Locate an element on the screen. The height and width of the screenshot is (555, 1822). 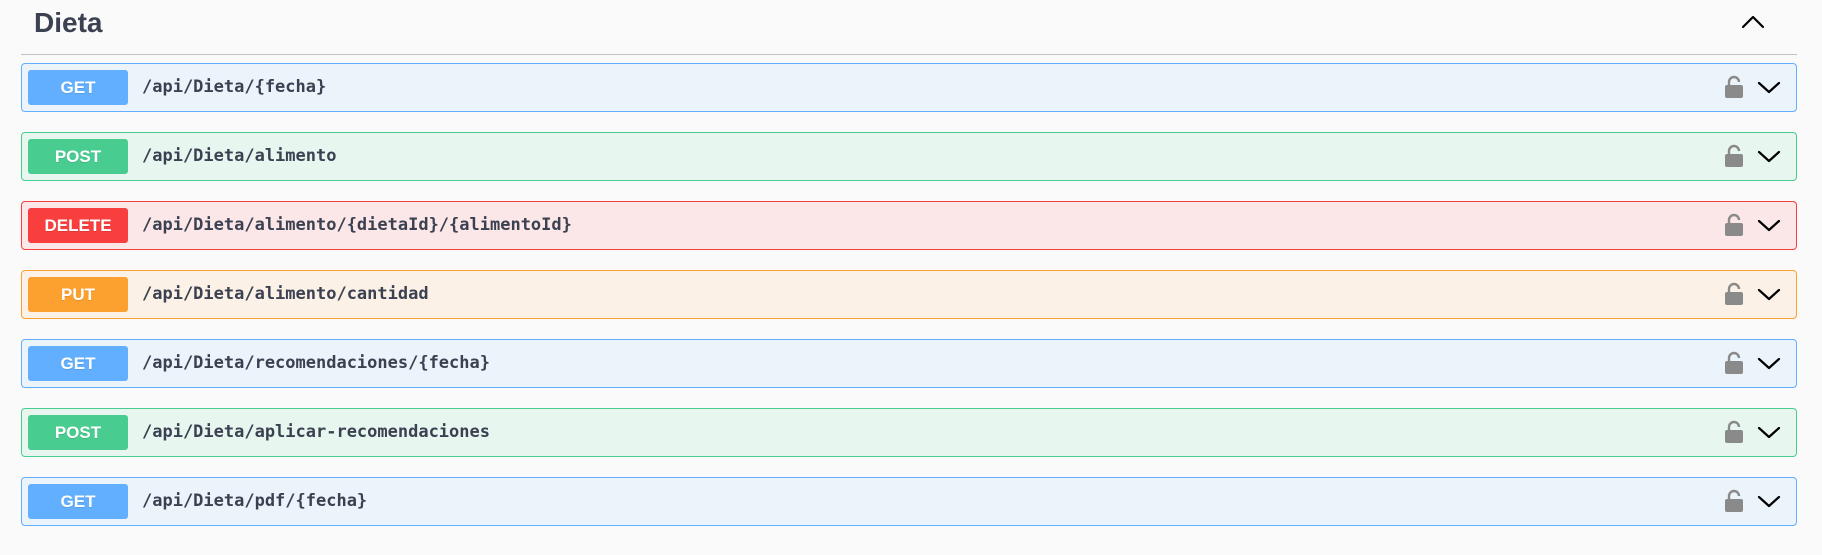
operation-row: PUT /api/Dieta/alimento/cantidad is located at coordinates (909, 294).